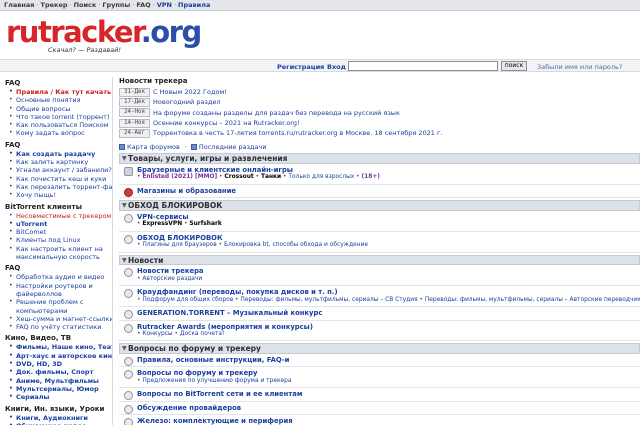 The height and width of the screenshot is (425, 640). What do you see at coordinates (379, 205) in the screenshot?
I see `category-header: ▼ ОБХОД БЛОКИРОВОК` at bounding box center [379, 205].